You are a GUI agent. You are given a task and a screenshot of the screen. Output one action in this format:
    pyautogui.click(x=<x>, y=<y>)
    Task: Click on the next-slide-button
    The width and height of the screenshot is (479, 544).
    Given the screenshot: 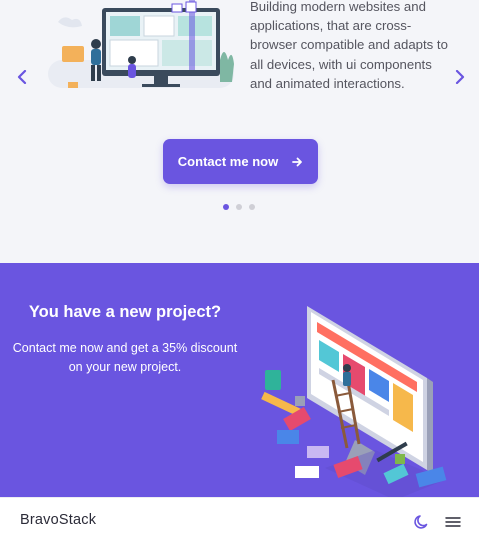 What is the action you would take?
    pyautogui.click(x=460, y=77)
    